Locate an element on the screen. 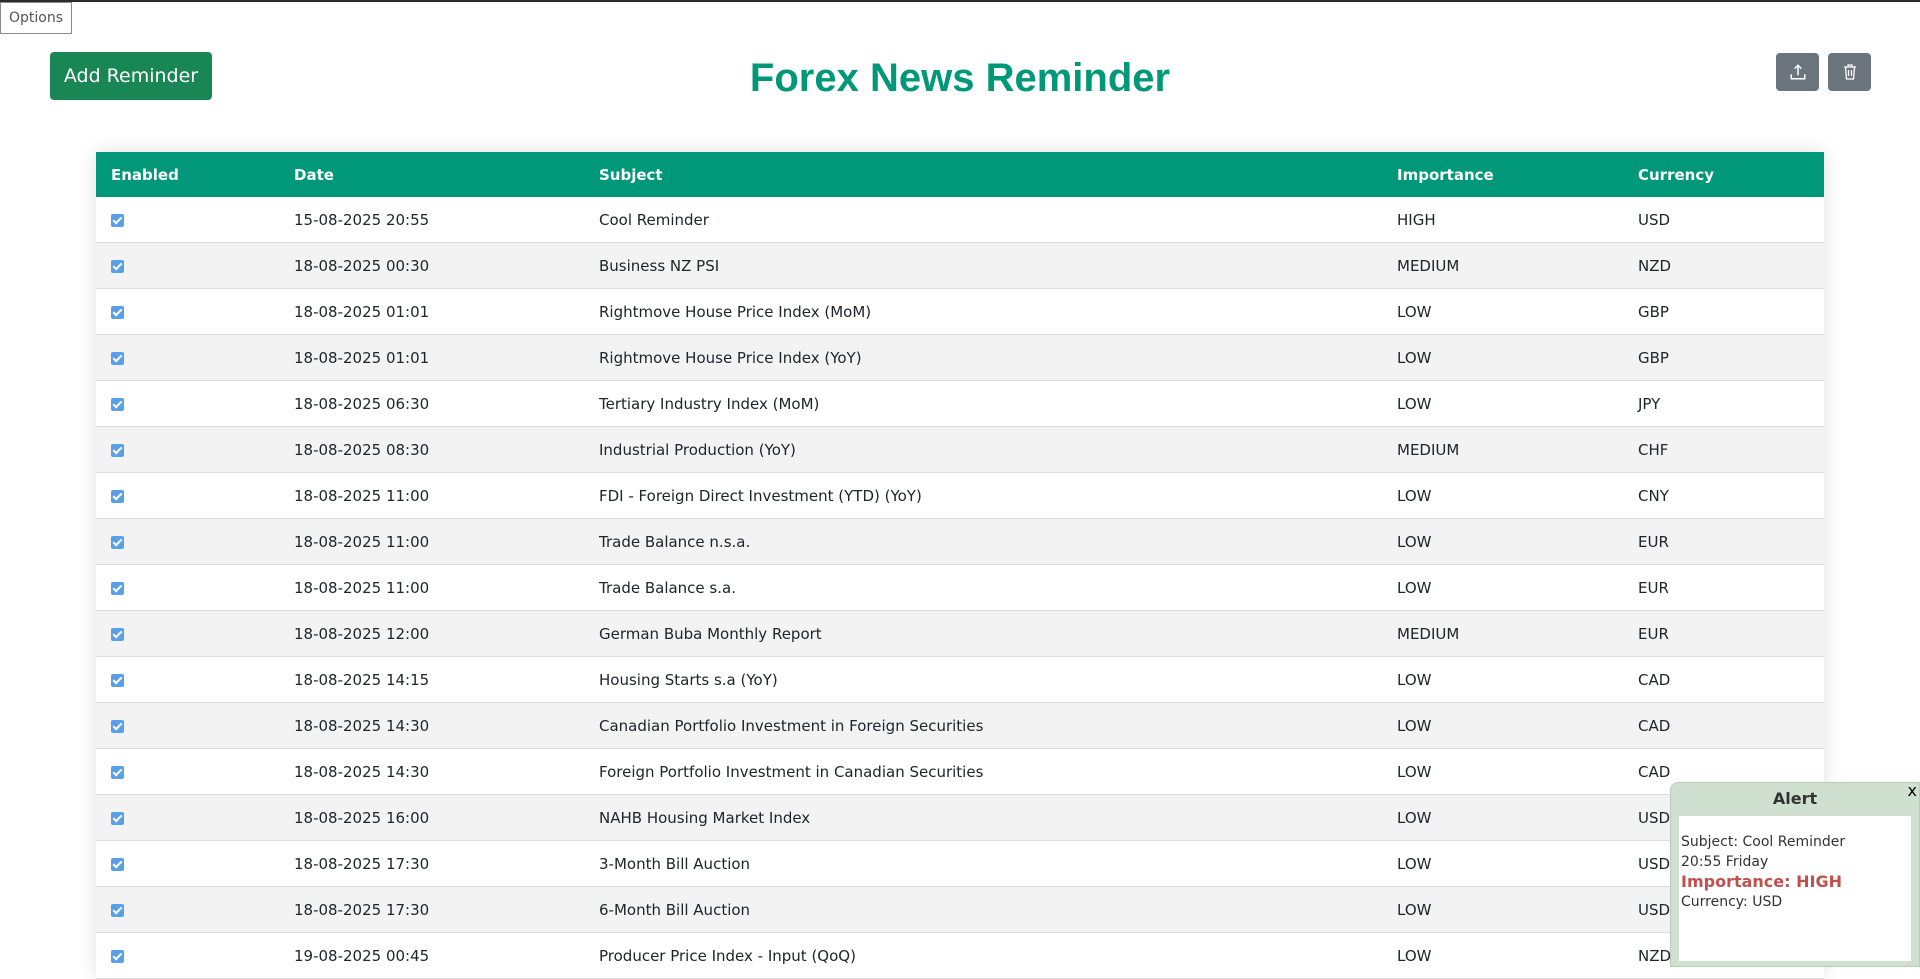  export-button is located at coordinates (1797, 72).